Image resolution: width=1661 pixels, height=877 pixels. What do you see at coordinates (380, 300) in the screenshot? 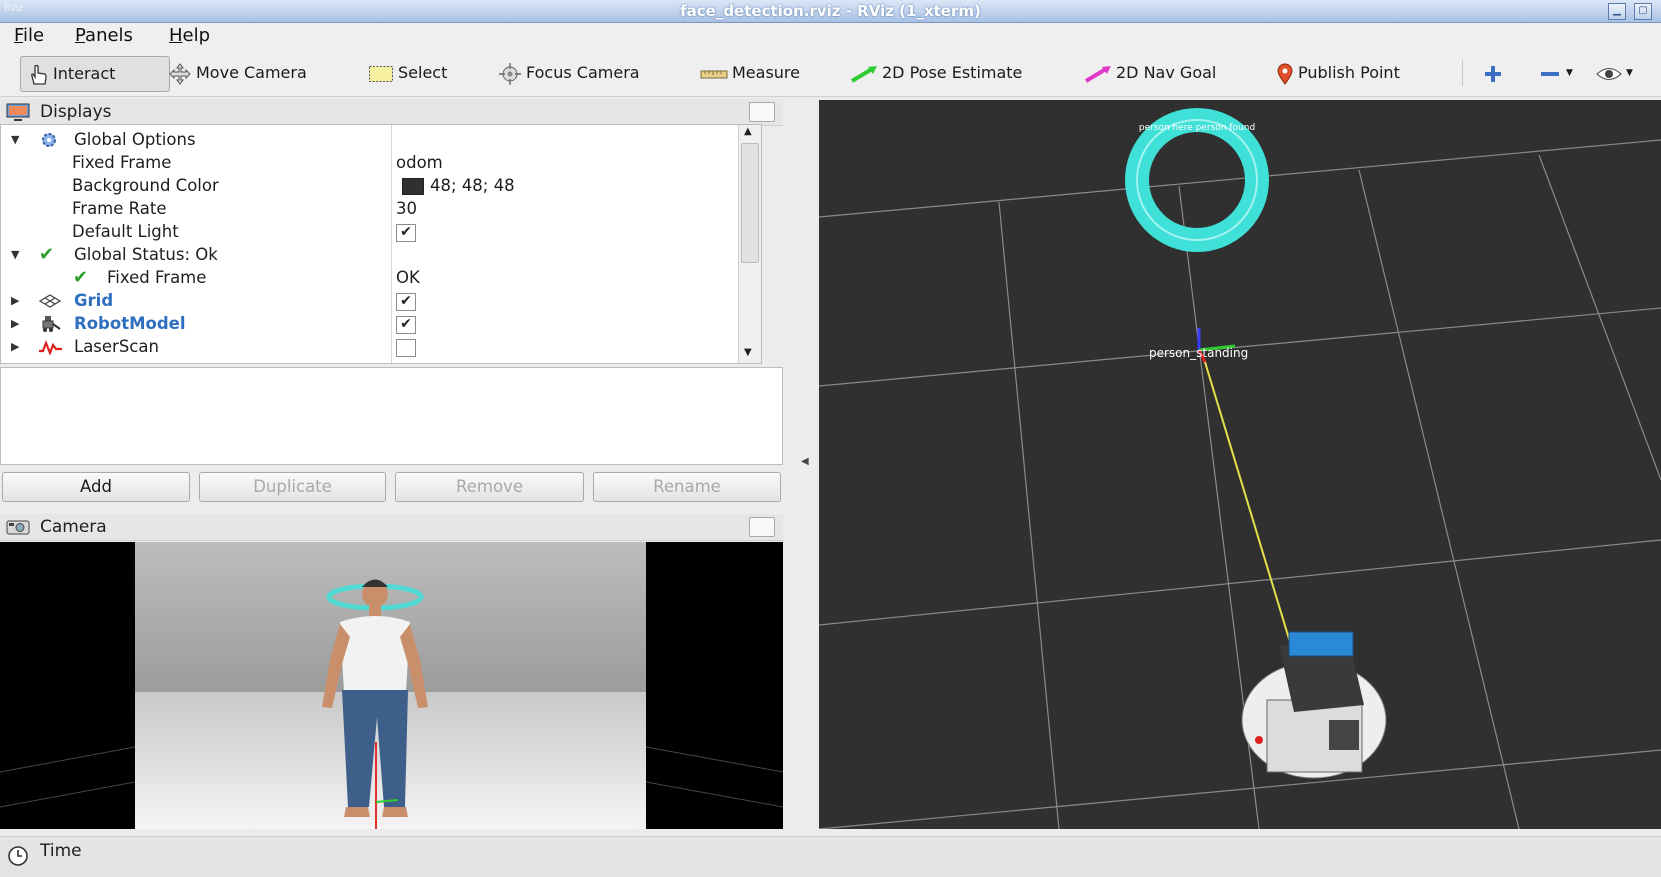
I see `tree-row-grid: ▶ Grid ✔` at bounding box center [380, 300].